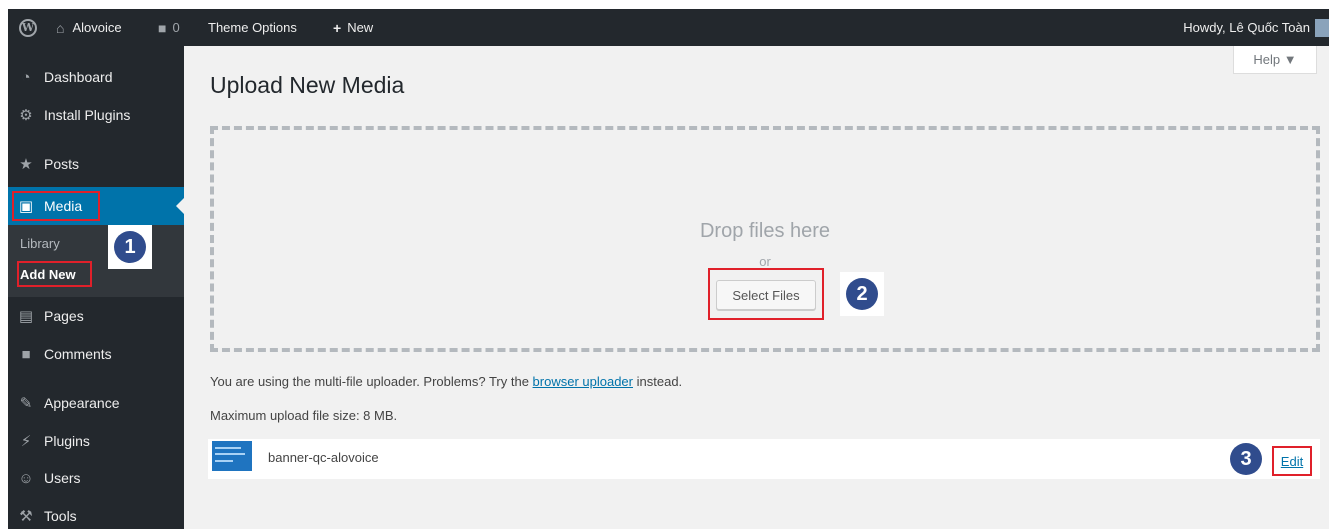 The height and width of the screenshot is (529, 1329). Describe the element at coordinates (26, 115) in the screenshot. I see `gear-icon: ⚙` at that location.